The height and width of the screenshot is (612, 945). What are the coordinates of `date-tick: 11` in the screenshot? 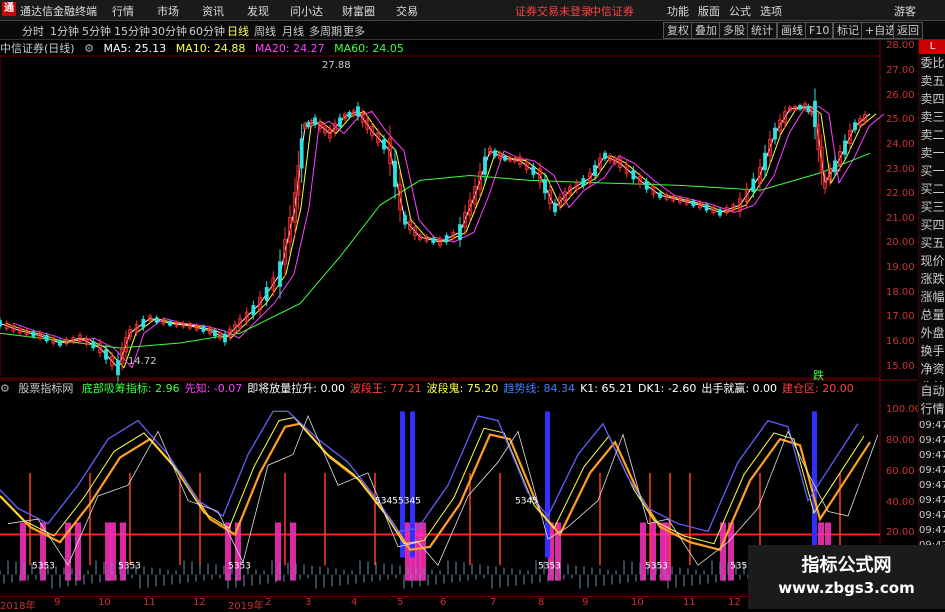 It's located at (689, 602).